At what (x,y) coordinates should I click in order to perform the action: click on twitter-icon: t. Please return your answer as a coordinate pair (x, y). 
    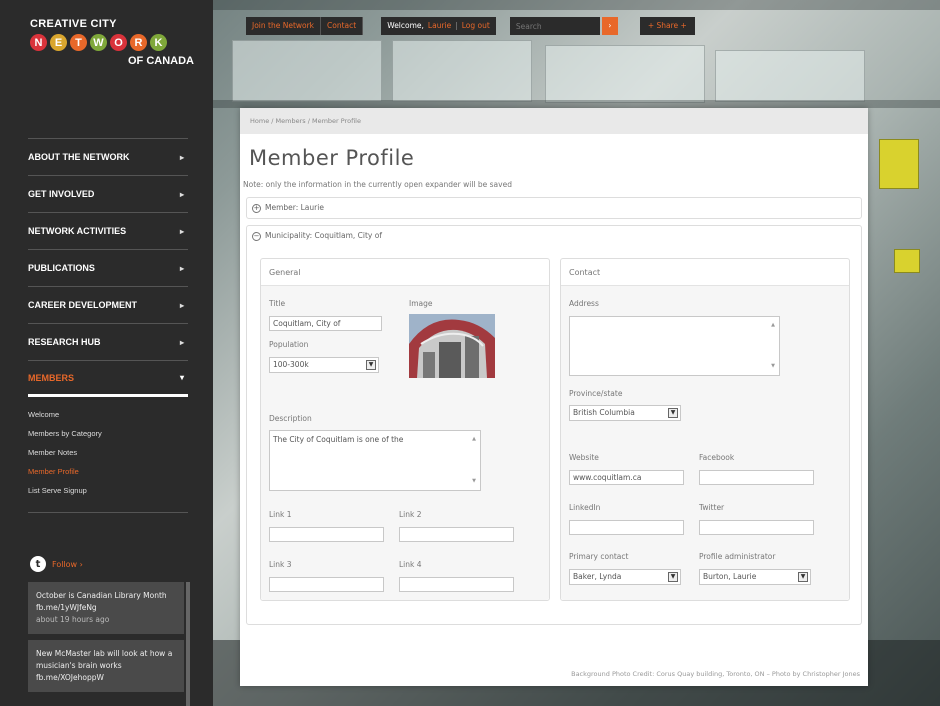
    Looking at the image, I should click on (38, 564).